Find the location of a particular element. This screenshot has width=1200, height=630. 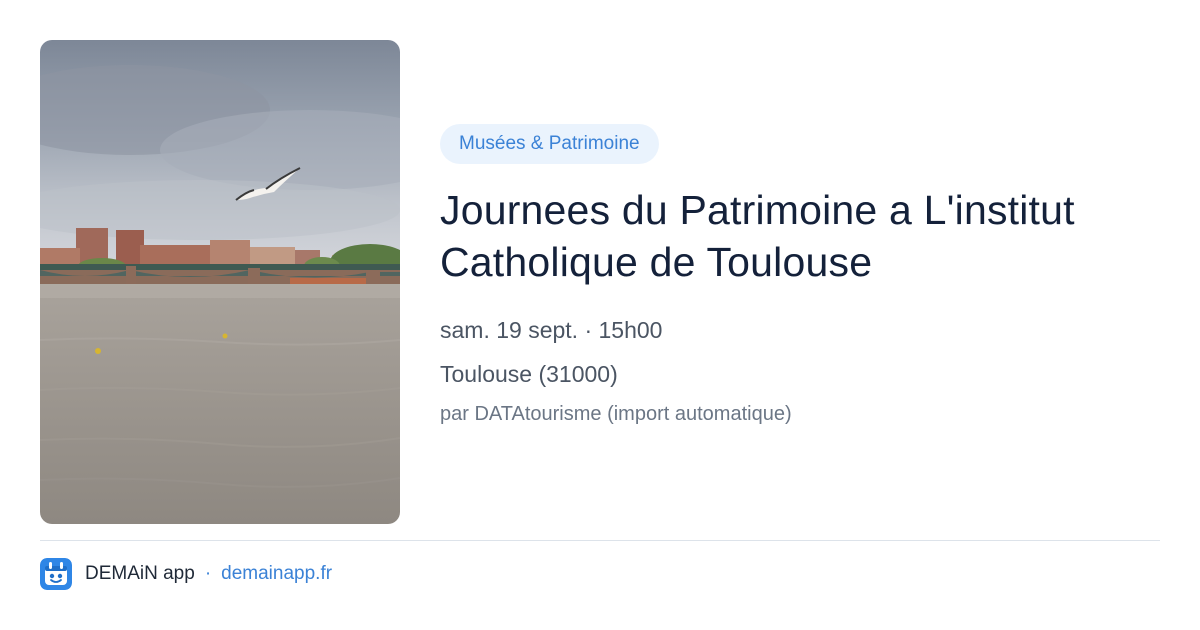

category-badge: Musées & Patrimoine is located at coordinates (549, 144).